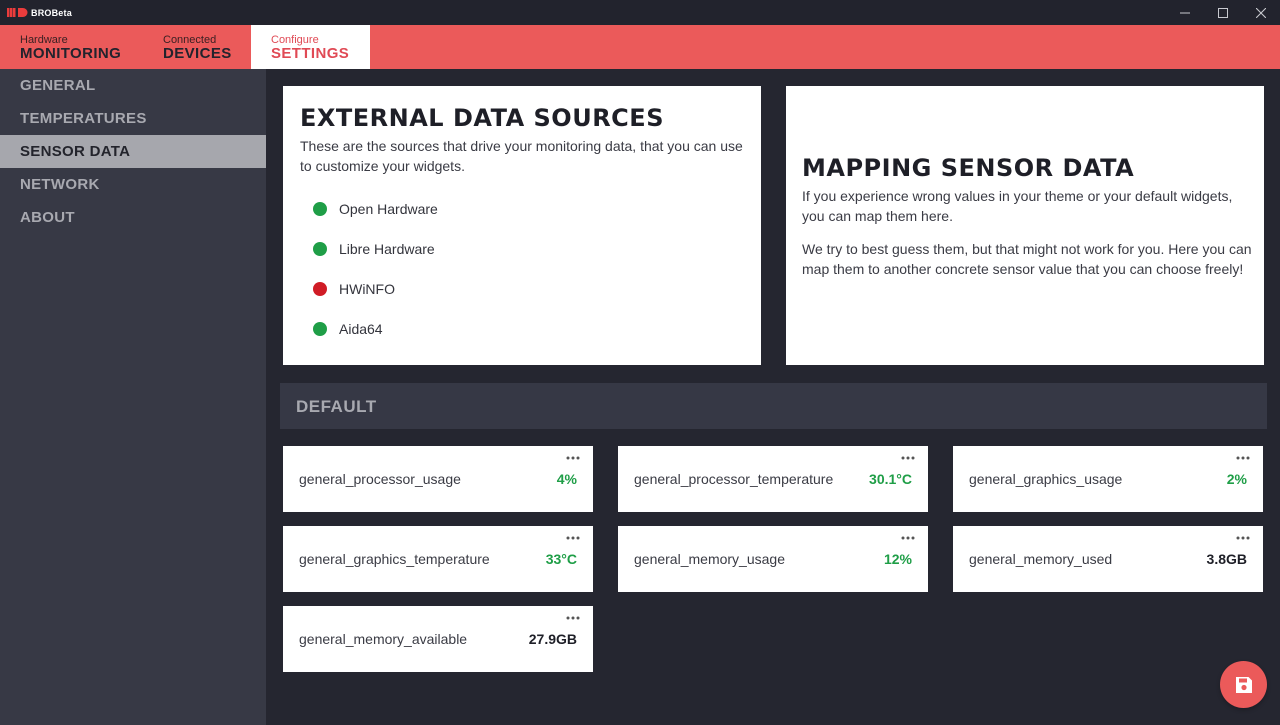 This screenshot has width=1280, height=725. I want to click on app-logo: BROBeta, so click(39, 12).